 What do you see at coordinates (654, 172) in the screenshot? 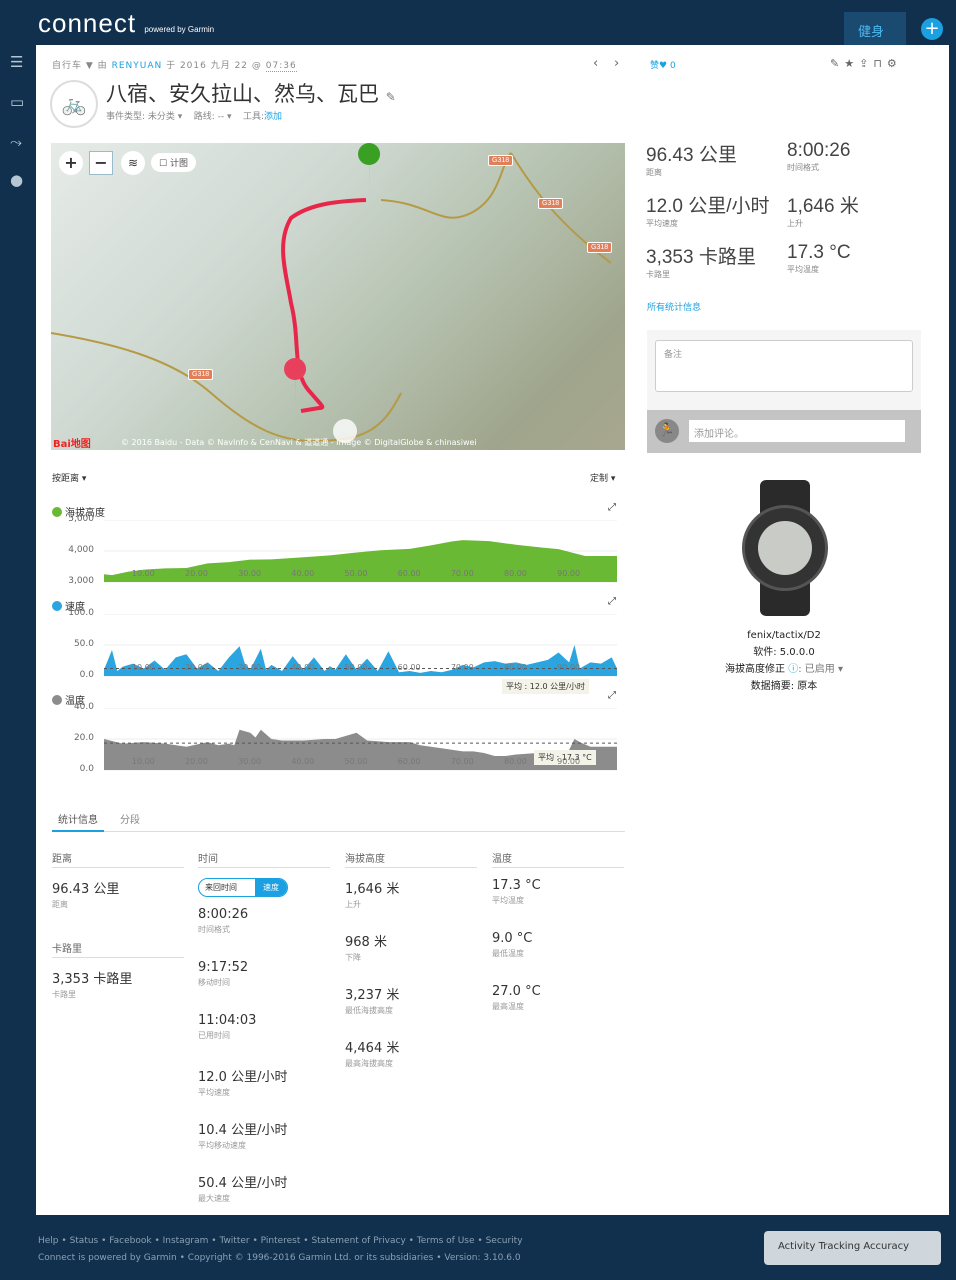
I see `summary-label: 距离` at bounding box center [654, 172].